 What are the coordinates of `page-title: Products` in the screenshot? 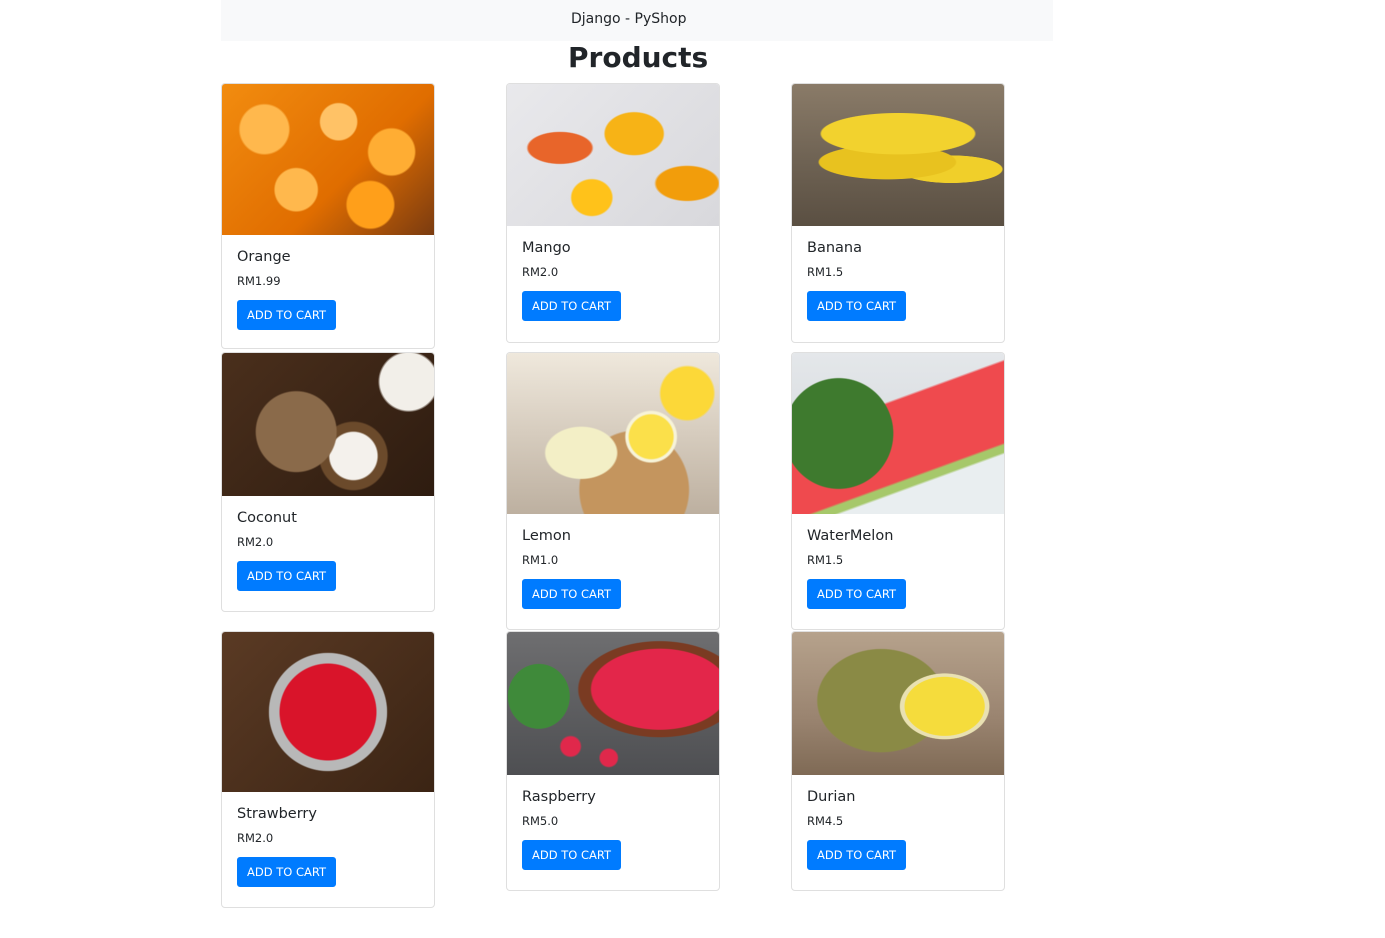 It's located at (638, 57).